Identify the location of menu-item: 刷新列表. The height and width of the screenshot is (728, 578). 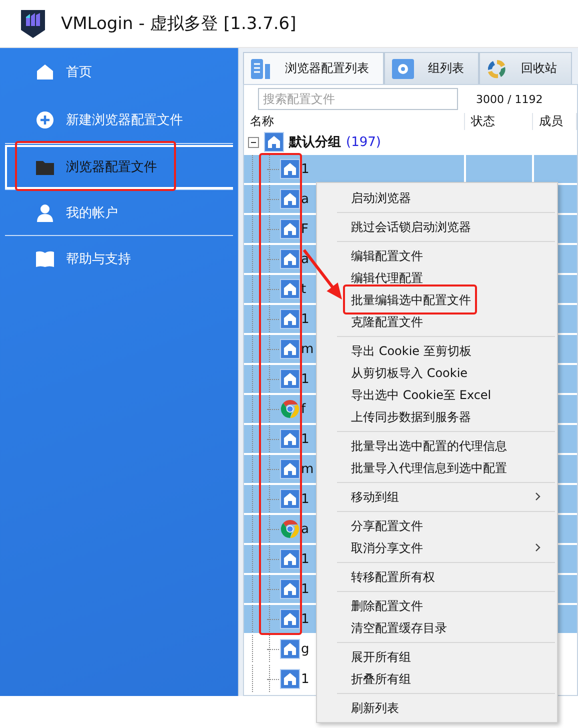
(437, 708).